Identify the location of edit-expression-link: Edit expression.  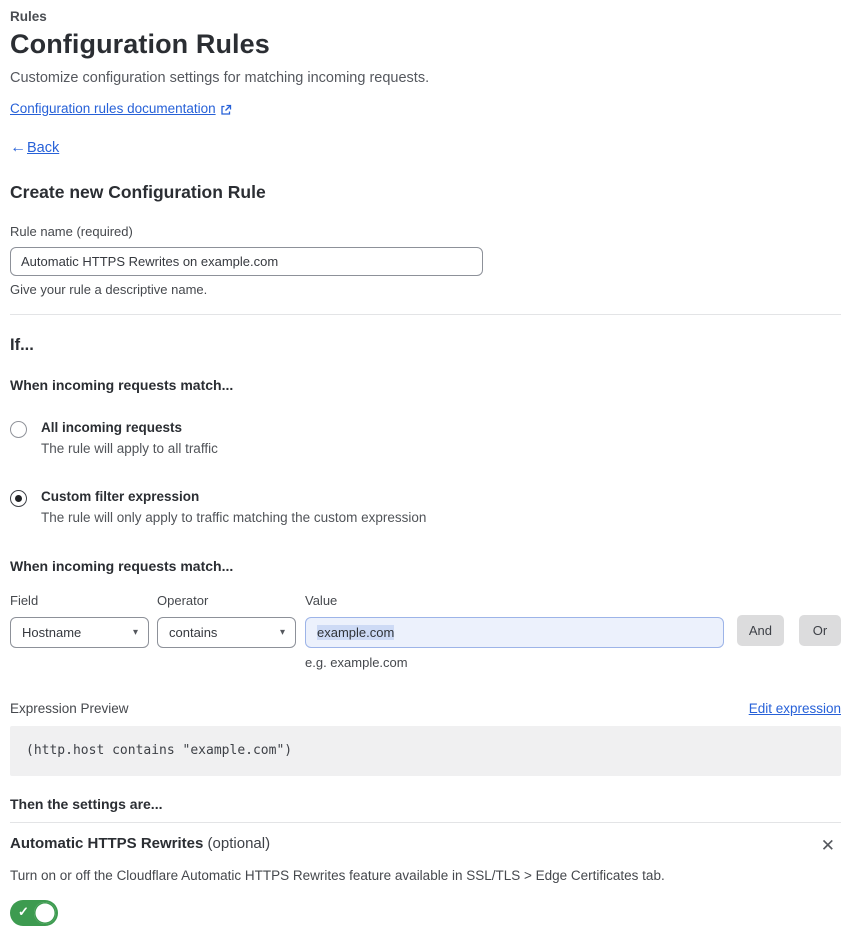
(795, 708).